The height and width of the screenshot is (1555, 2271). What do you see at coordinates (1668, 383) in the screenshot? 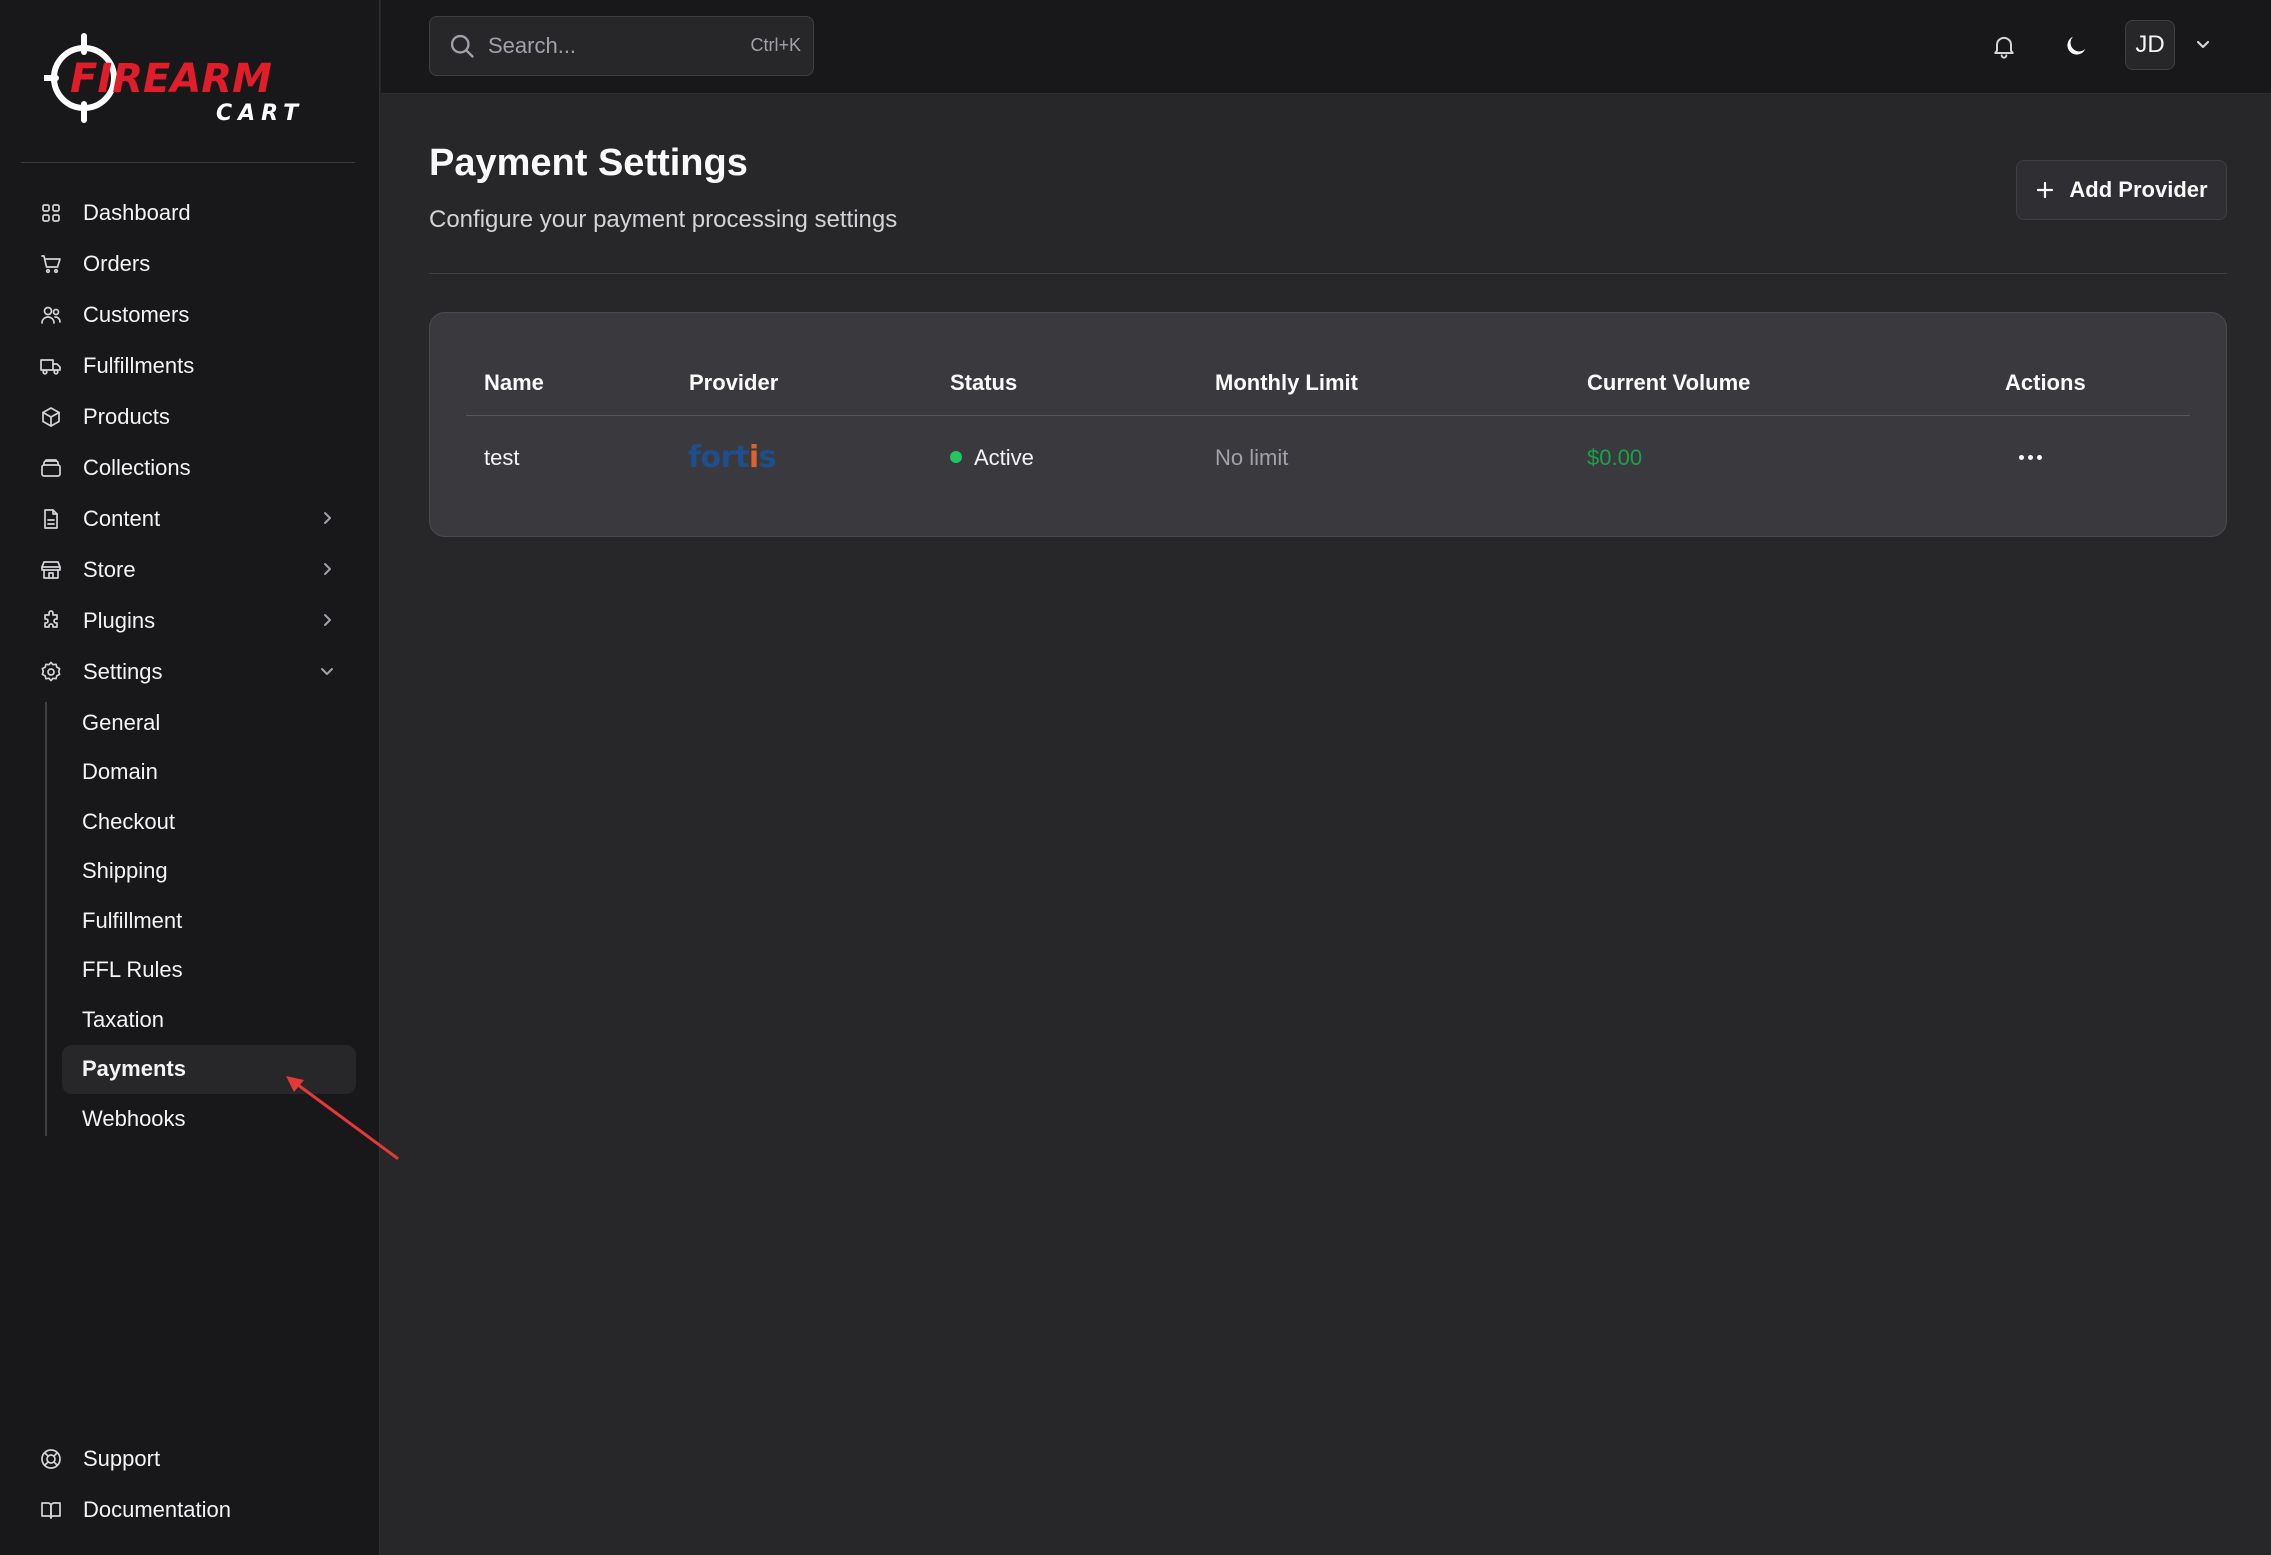
I see `column-header-current-volume: Current Volume` at bounding box center [1668, 383].